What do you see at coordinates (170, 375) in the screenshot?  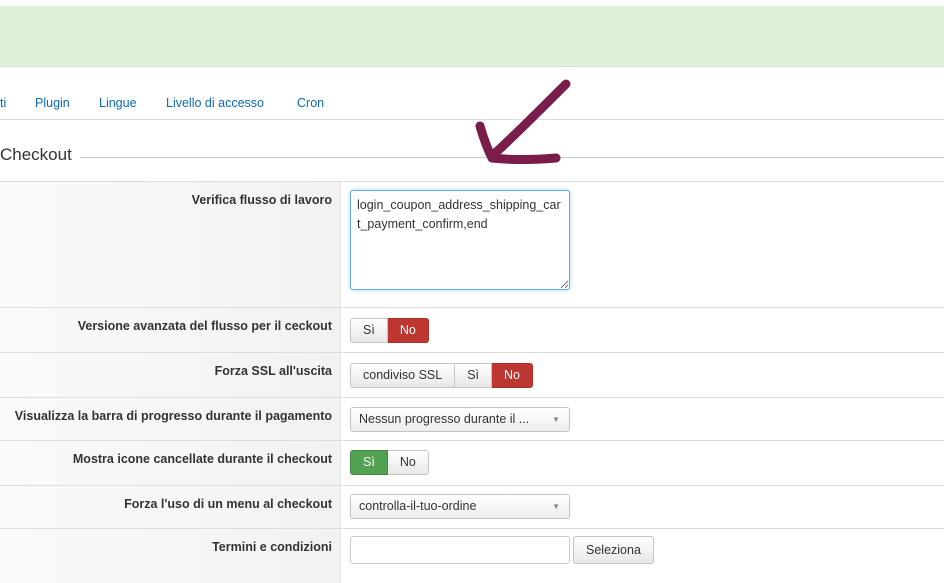 I see `label-cell: Forza SSL all'uscita` at bounding box center [170, 375].